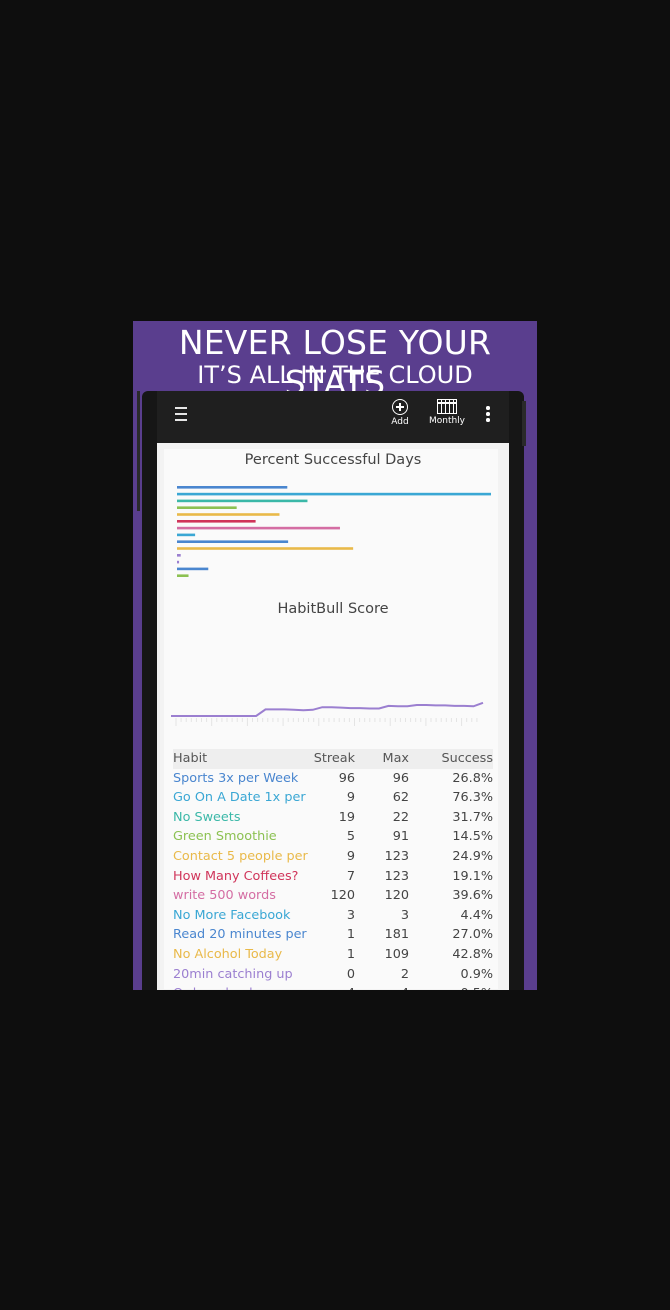  I want to click on habit-streak: 3, so click(350, 915).